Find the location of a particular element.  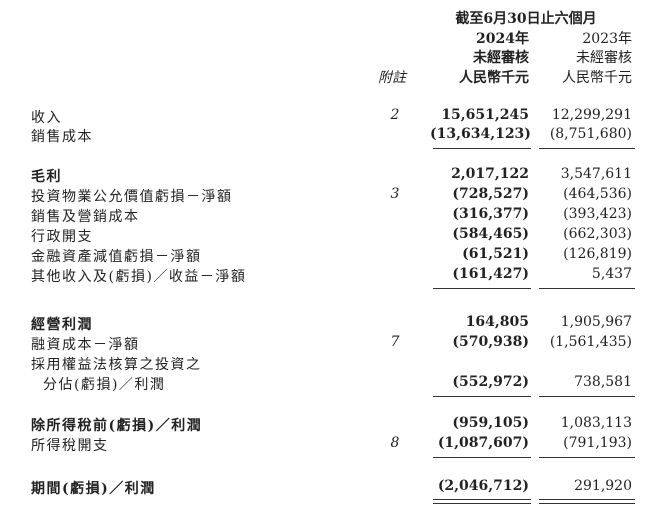

row-label: 銷售成本 is located at coordinates (62, 137).